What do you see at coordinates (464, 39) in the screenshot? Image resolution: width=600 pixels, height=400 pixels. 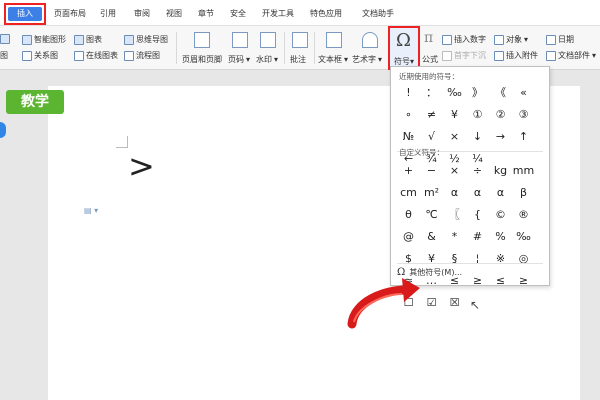 I see `insert-number-button: 插入数字` at bounding box center [464, 39].